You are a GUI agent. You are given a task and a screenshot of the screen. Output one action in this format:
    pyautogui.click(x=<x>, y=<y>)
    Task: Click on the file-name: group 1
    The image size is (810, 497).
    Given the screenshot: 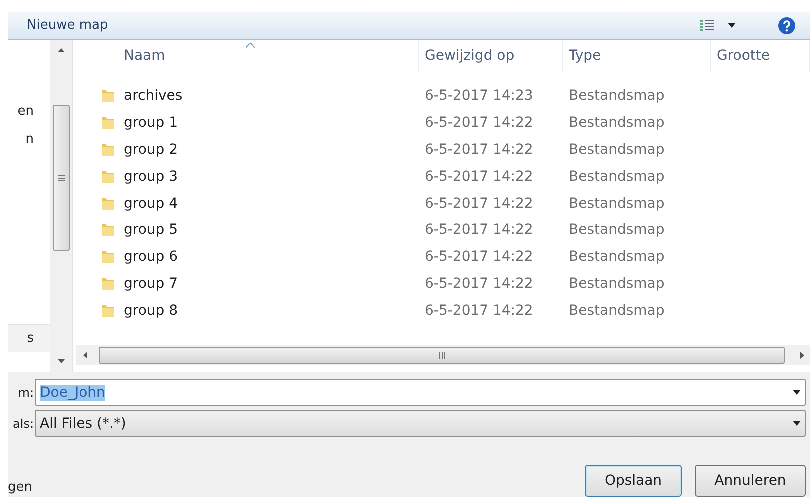 What is the action you would take?
    pyautogui.click(x=151, y=123)
    